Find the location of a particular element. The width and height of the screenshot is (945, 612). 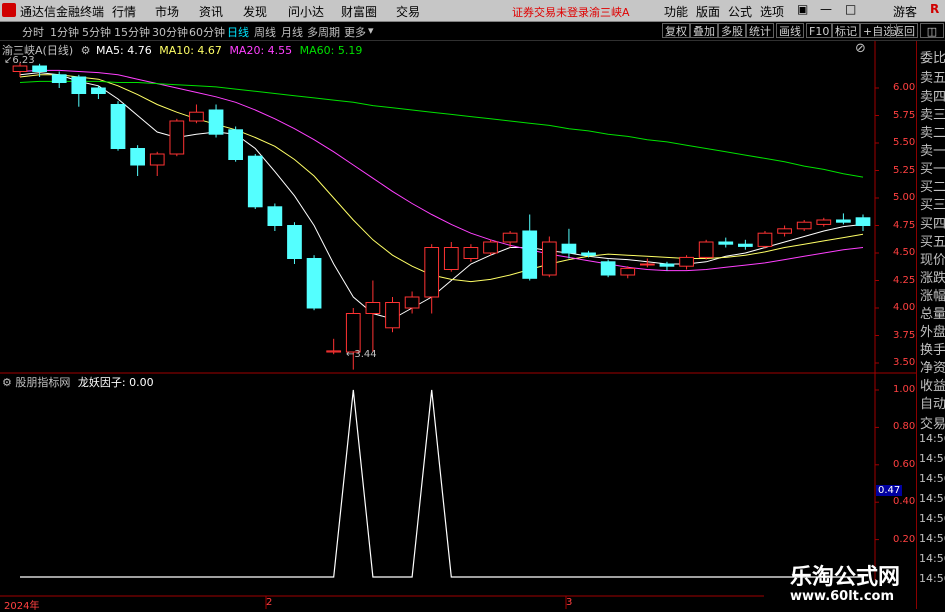

quote-label: 交易 is located at coordinates (932, 422).